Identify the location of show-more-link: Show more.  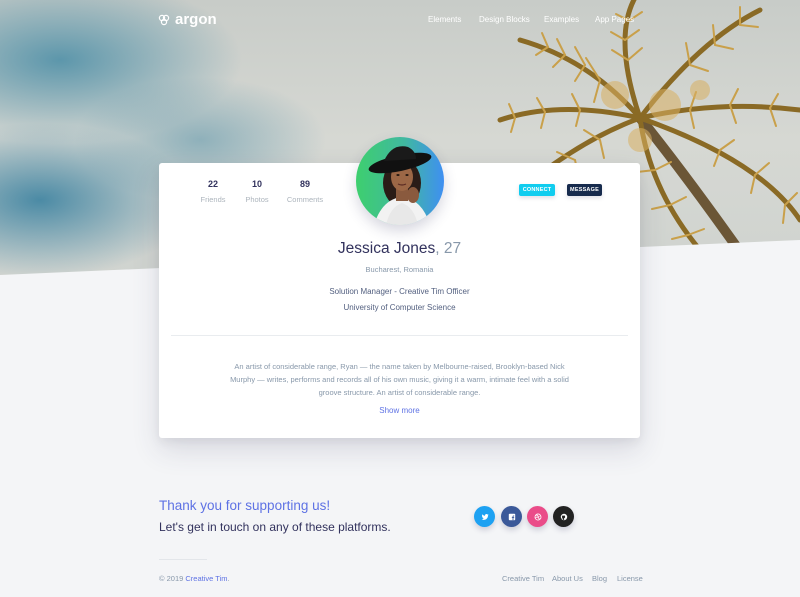
(399, 410).